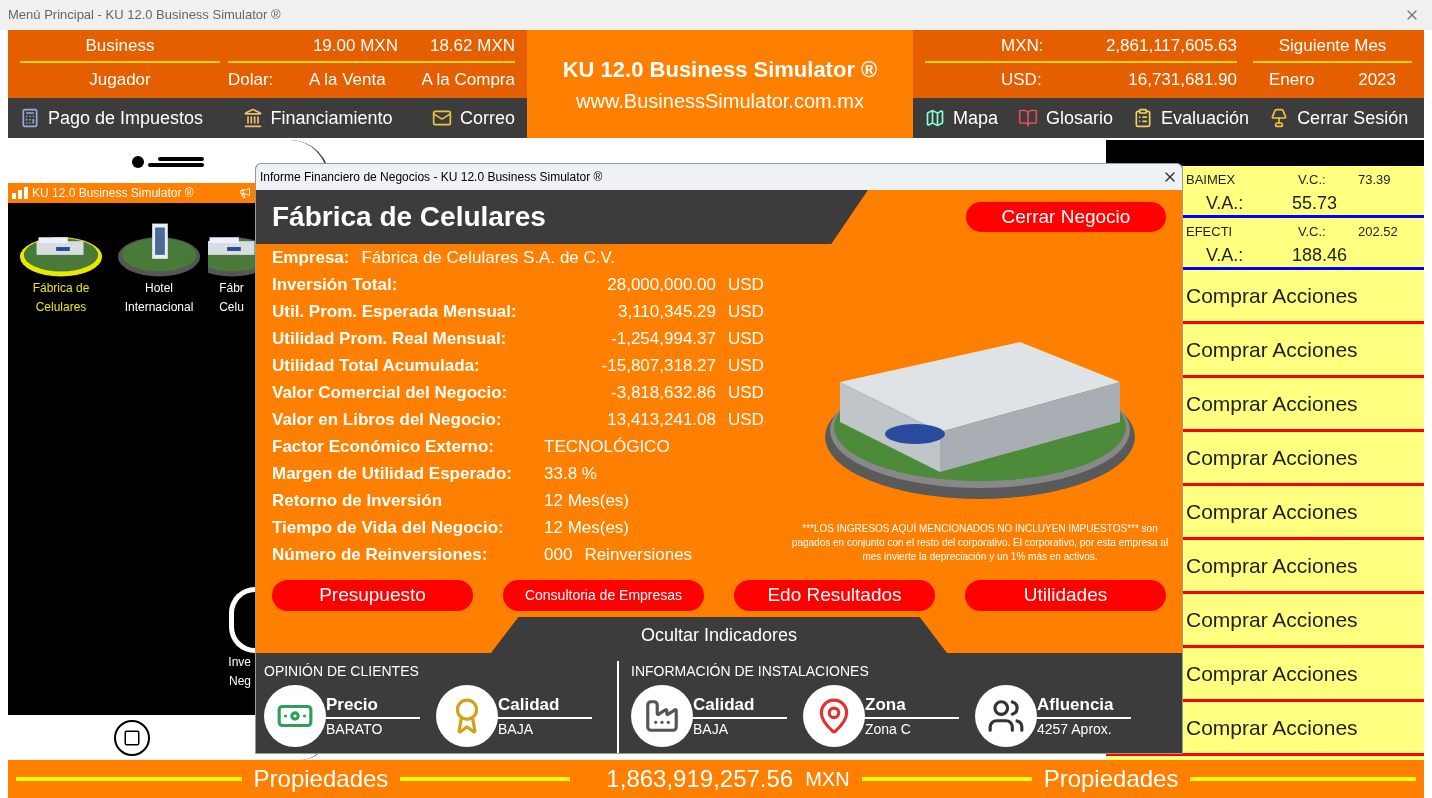 The image size is (1432, 798). Describe the element at coordinates (910, 705) in the screenshot. I see `indicator-title: Zona` at that location.